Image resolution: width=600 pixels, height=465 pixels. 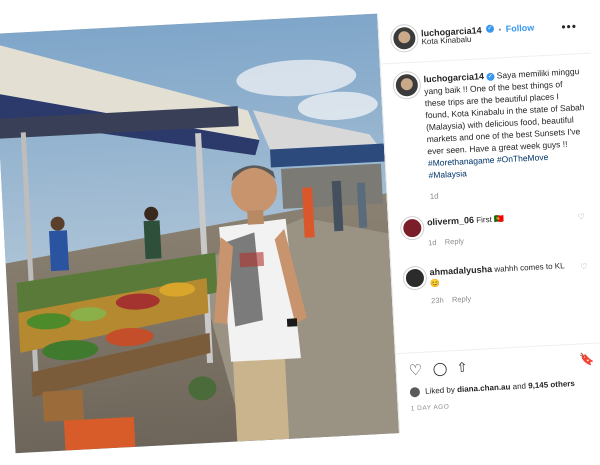 What do you see at coordinates (484, 388) in the screenshot?
I see `likes-user: diana.chan.au` at bounding box center [484, 388].